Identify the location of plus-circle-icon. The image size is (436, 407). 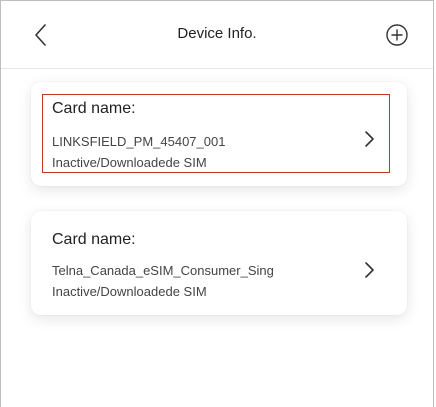
(397, 35).